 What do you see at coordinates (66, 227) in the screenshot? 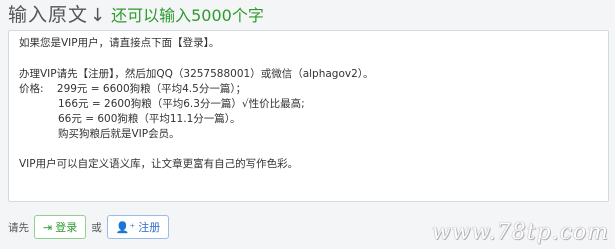
I see `login-label: 登录` at bounding box center [66, 227].